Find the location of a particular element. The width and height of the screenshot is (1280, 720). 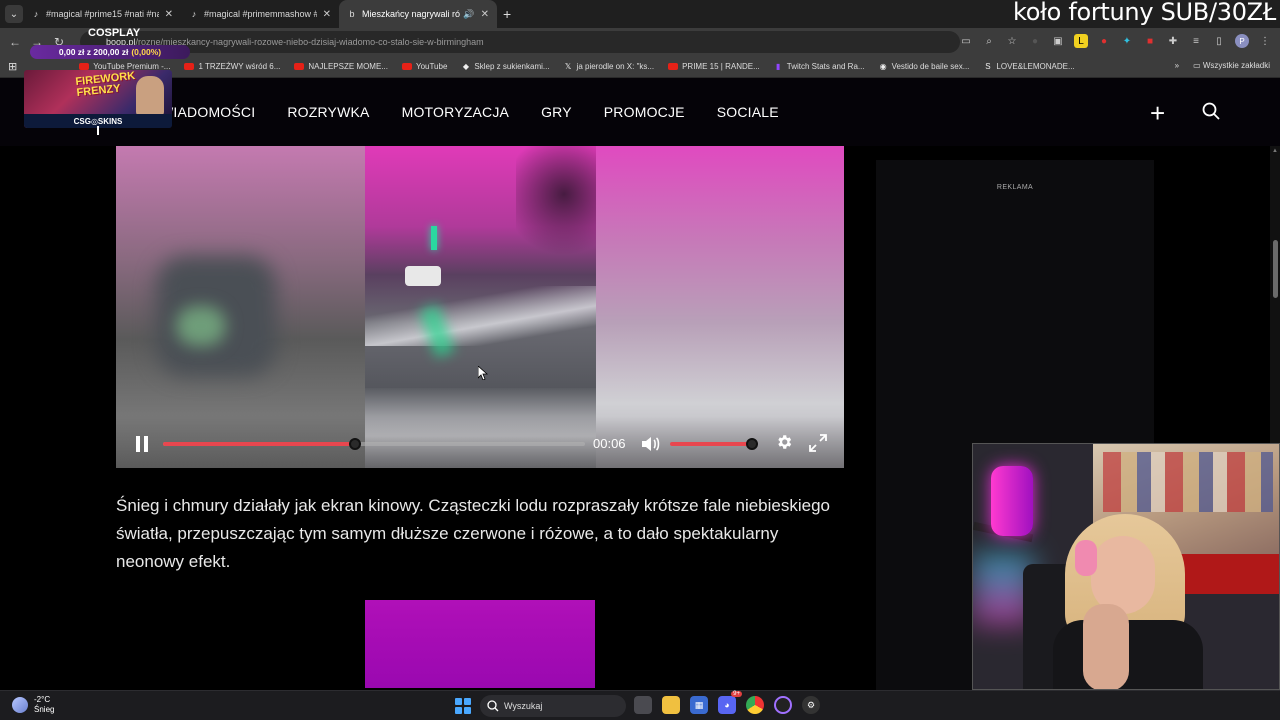

scroll-up-icon: ▲ is located at coordinates (1275, 151).